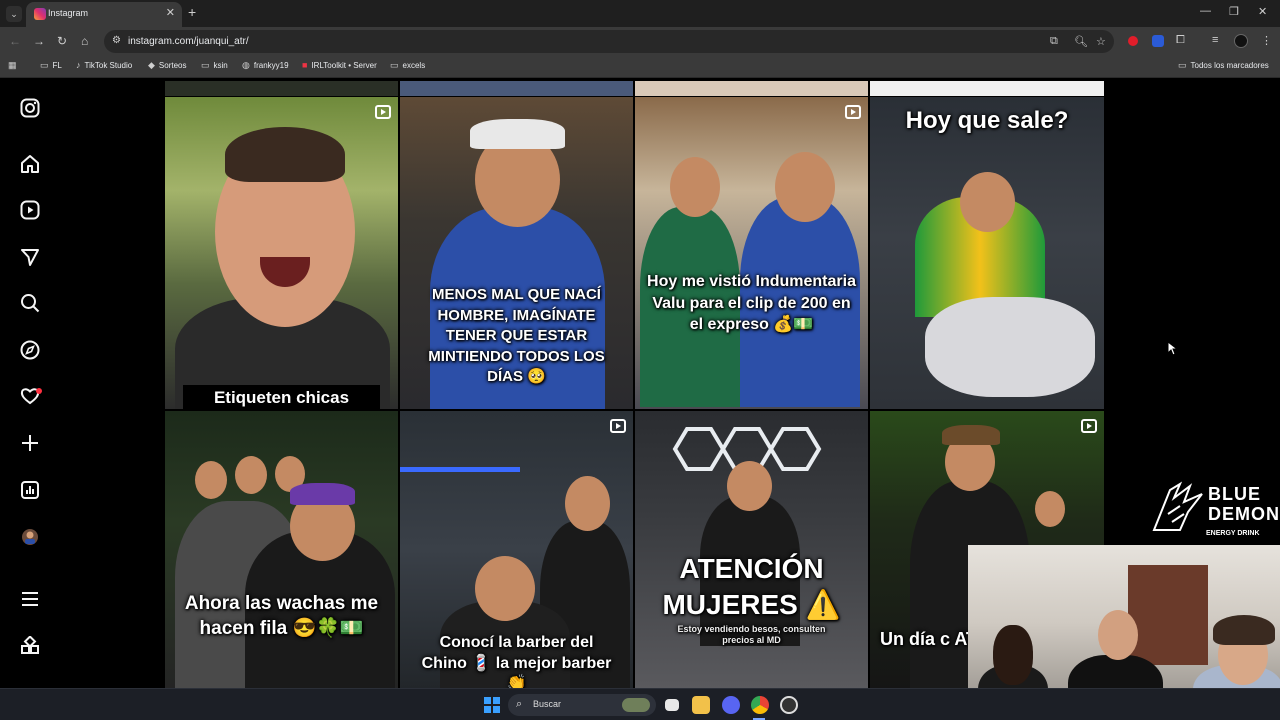 This screenshot has height=720, width=1280. Describe the element at coordinates (1233, 533) in the screenshot. I see `brand-tagline: ENERGY DRINK` at that location.